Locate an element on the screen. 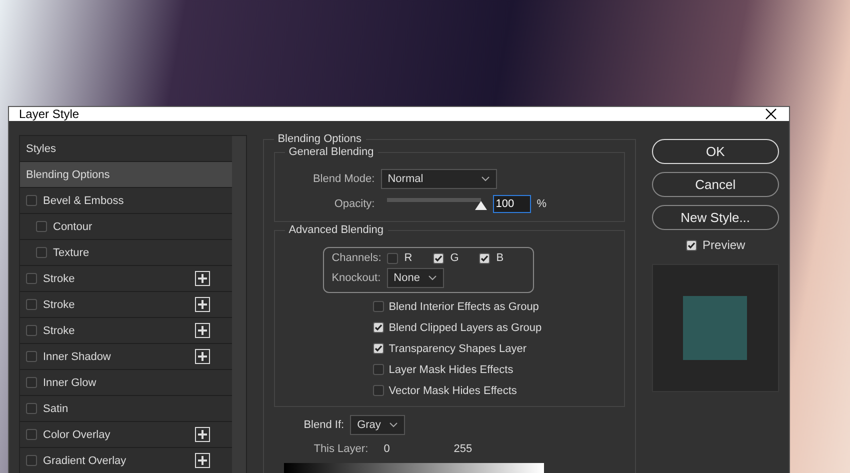 This screenshot has width=850, height=473. sidebar-item: Color Overlay is located at coordinates (126, 435).